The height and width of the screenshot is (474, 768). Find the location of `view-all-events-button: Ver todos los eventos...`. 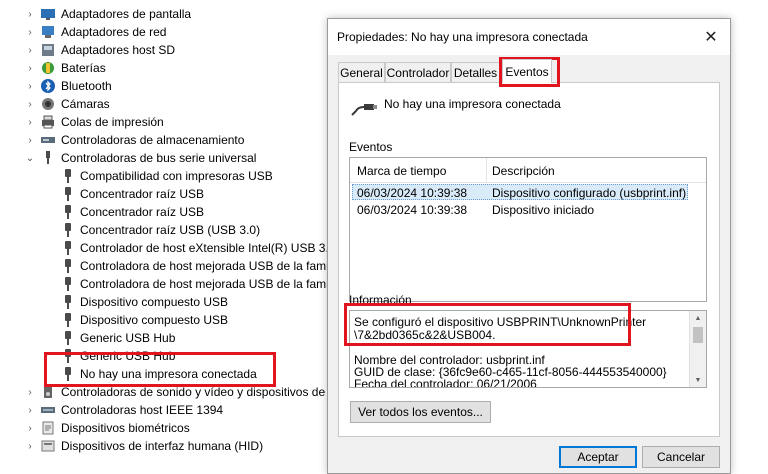

view-all-events-button: Ver todos los eventos... is located at coordinates (420, 412).